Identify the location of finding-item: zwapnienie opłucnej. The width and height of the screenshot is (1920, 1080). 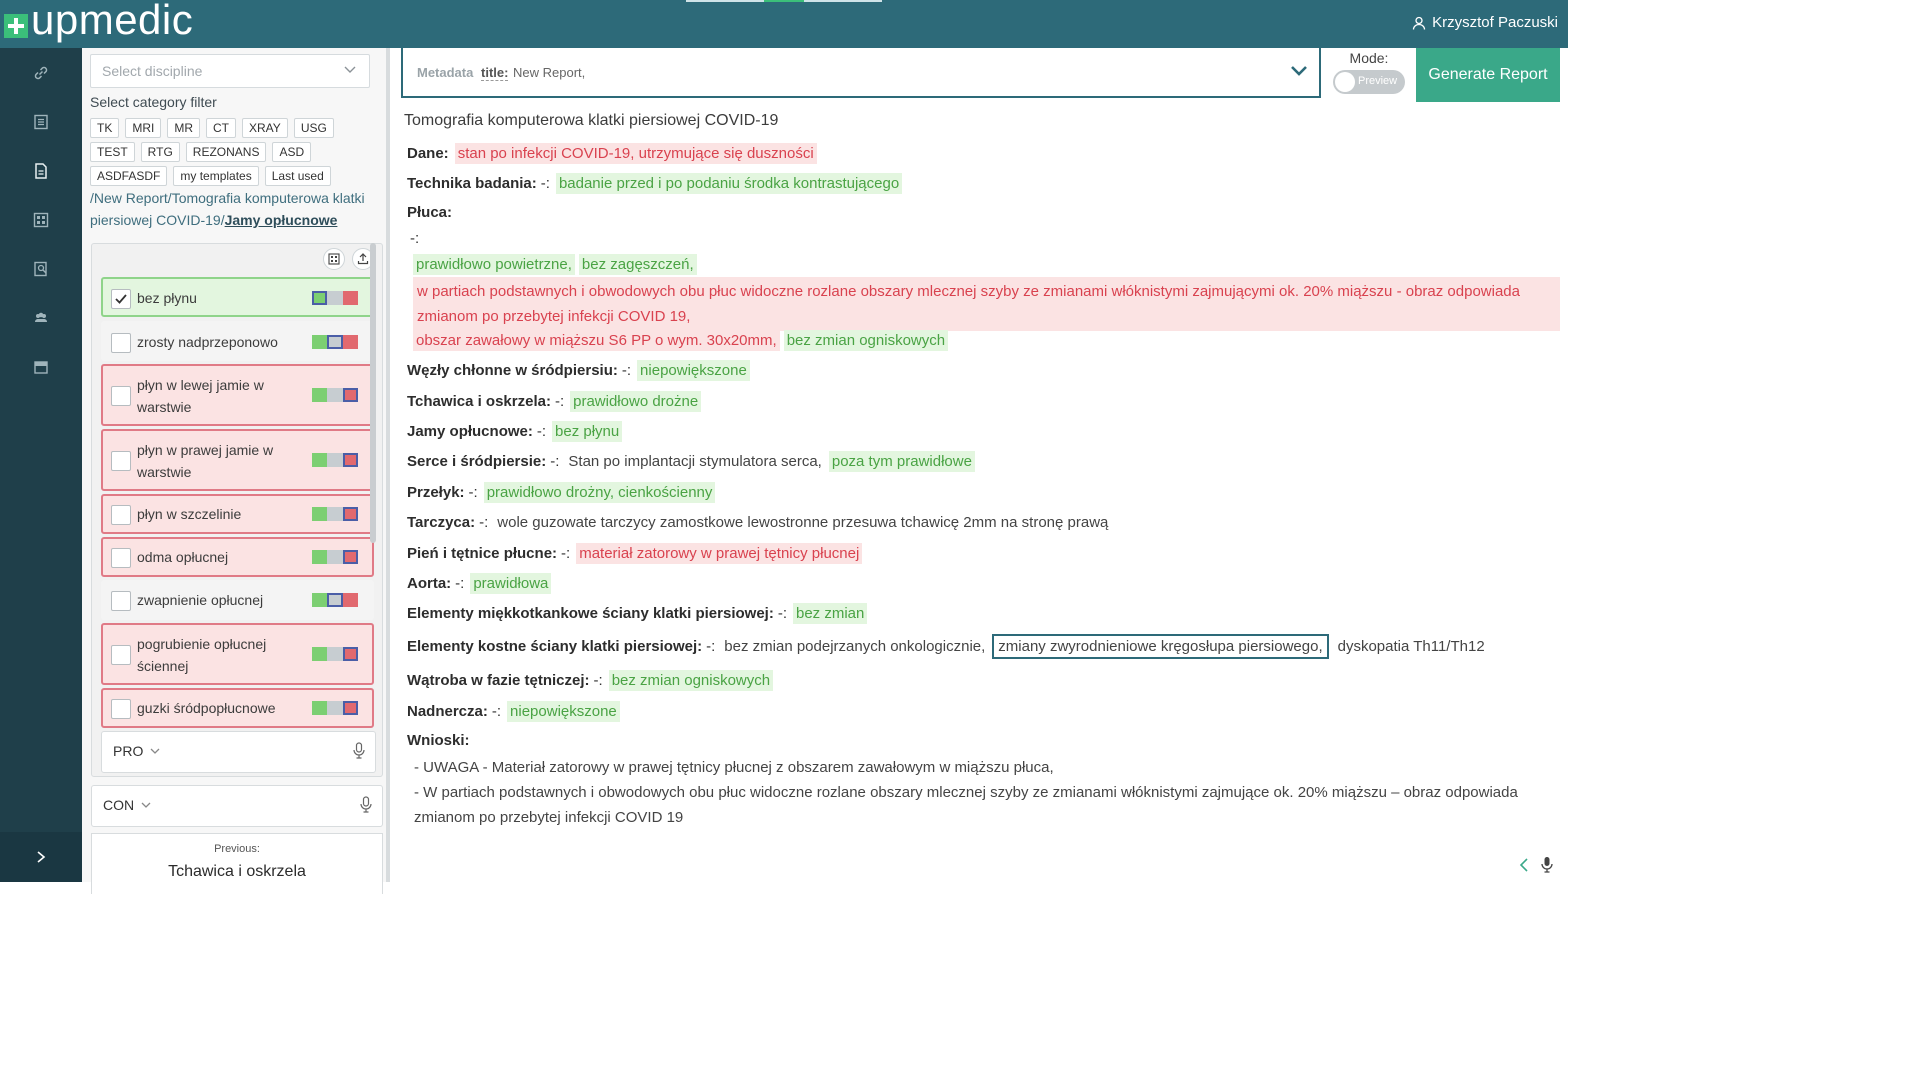
(237, 600).